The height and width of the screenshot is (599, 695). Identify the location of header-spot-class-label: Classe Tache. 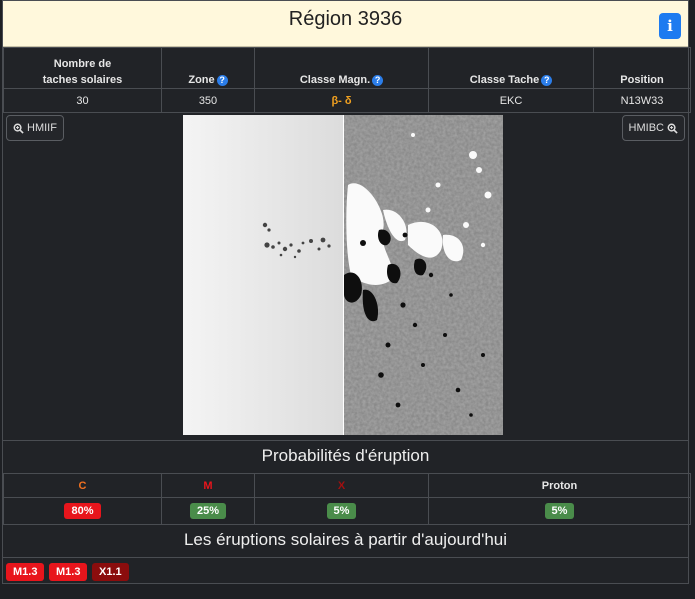
(504, 80).